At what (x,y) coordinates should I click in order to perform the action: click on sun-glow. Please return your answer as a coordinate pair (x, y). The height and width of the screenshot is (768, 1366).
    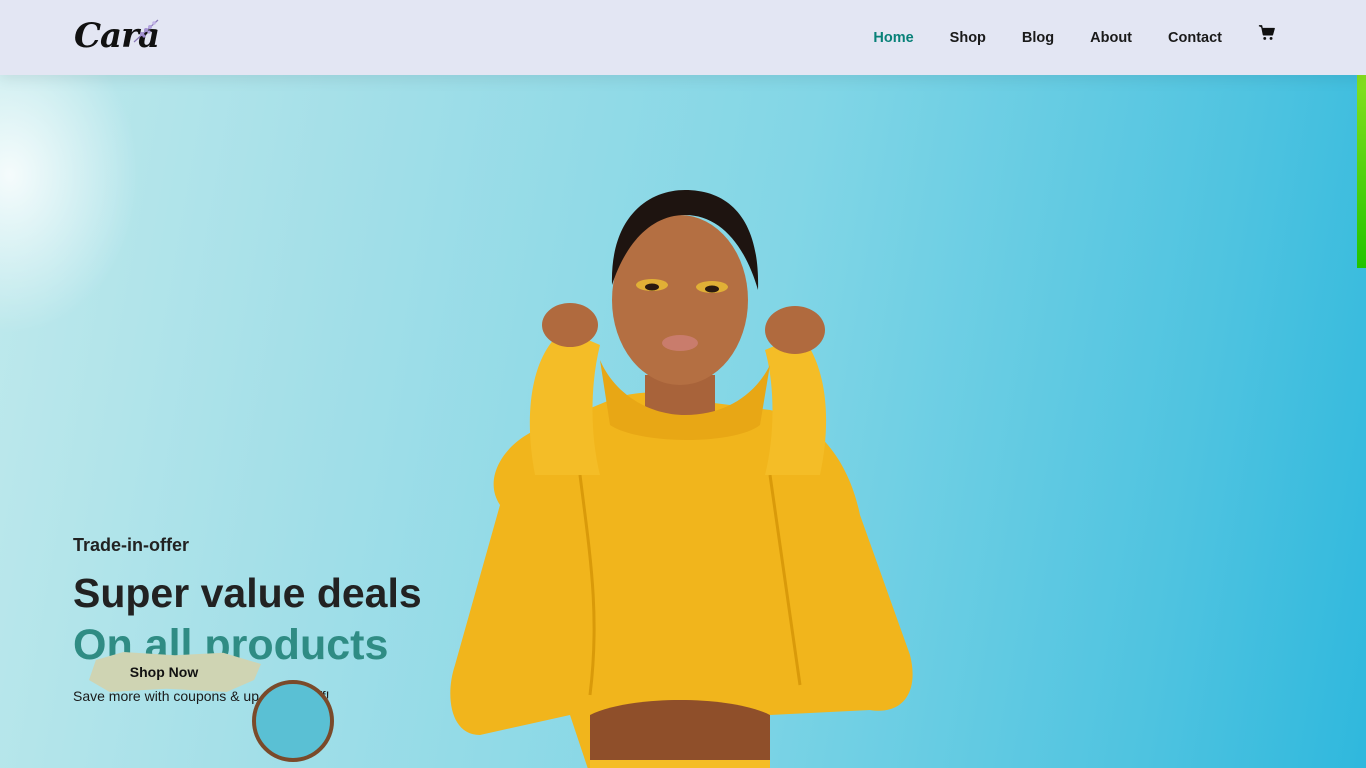
    Looking at the image, I should click on (70, 205).